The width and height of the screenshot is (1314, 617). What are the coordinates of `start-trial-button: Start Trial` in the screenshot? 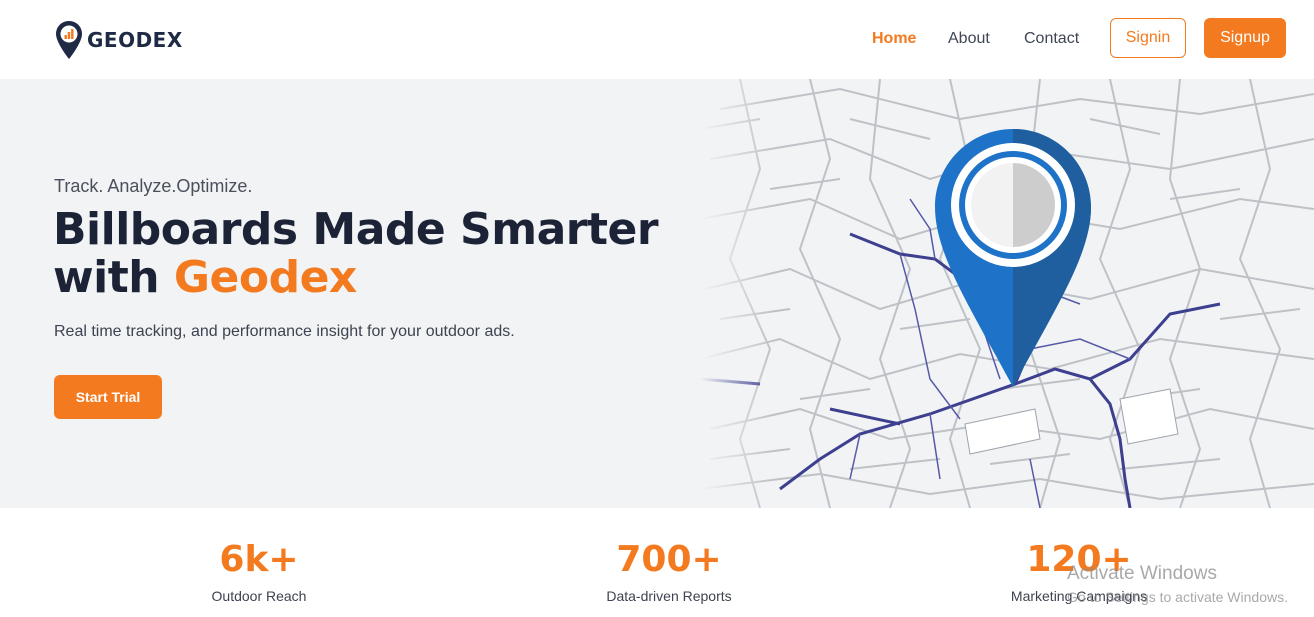 It's located at (108, 397).